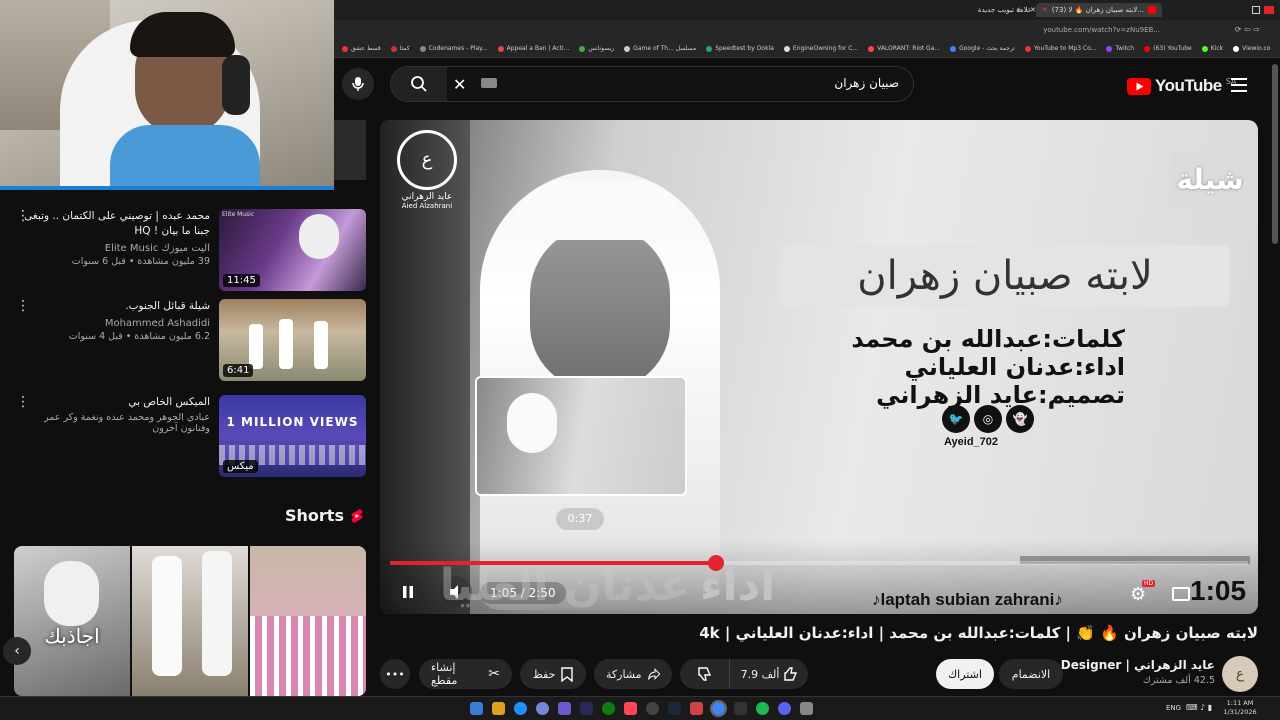  I want to click on bookmark-item: Google - ترجمة بحث, so click(982, 48).